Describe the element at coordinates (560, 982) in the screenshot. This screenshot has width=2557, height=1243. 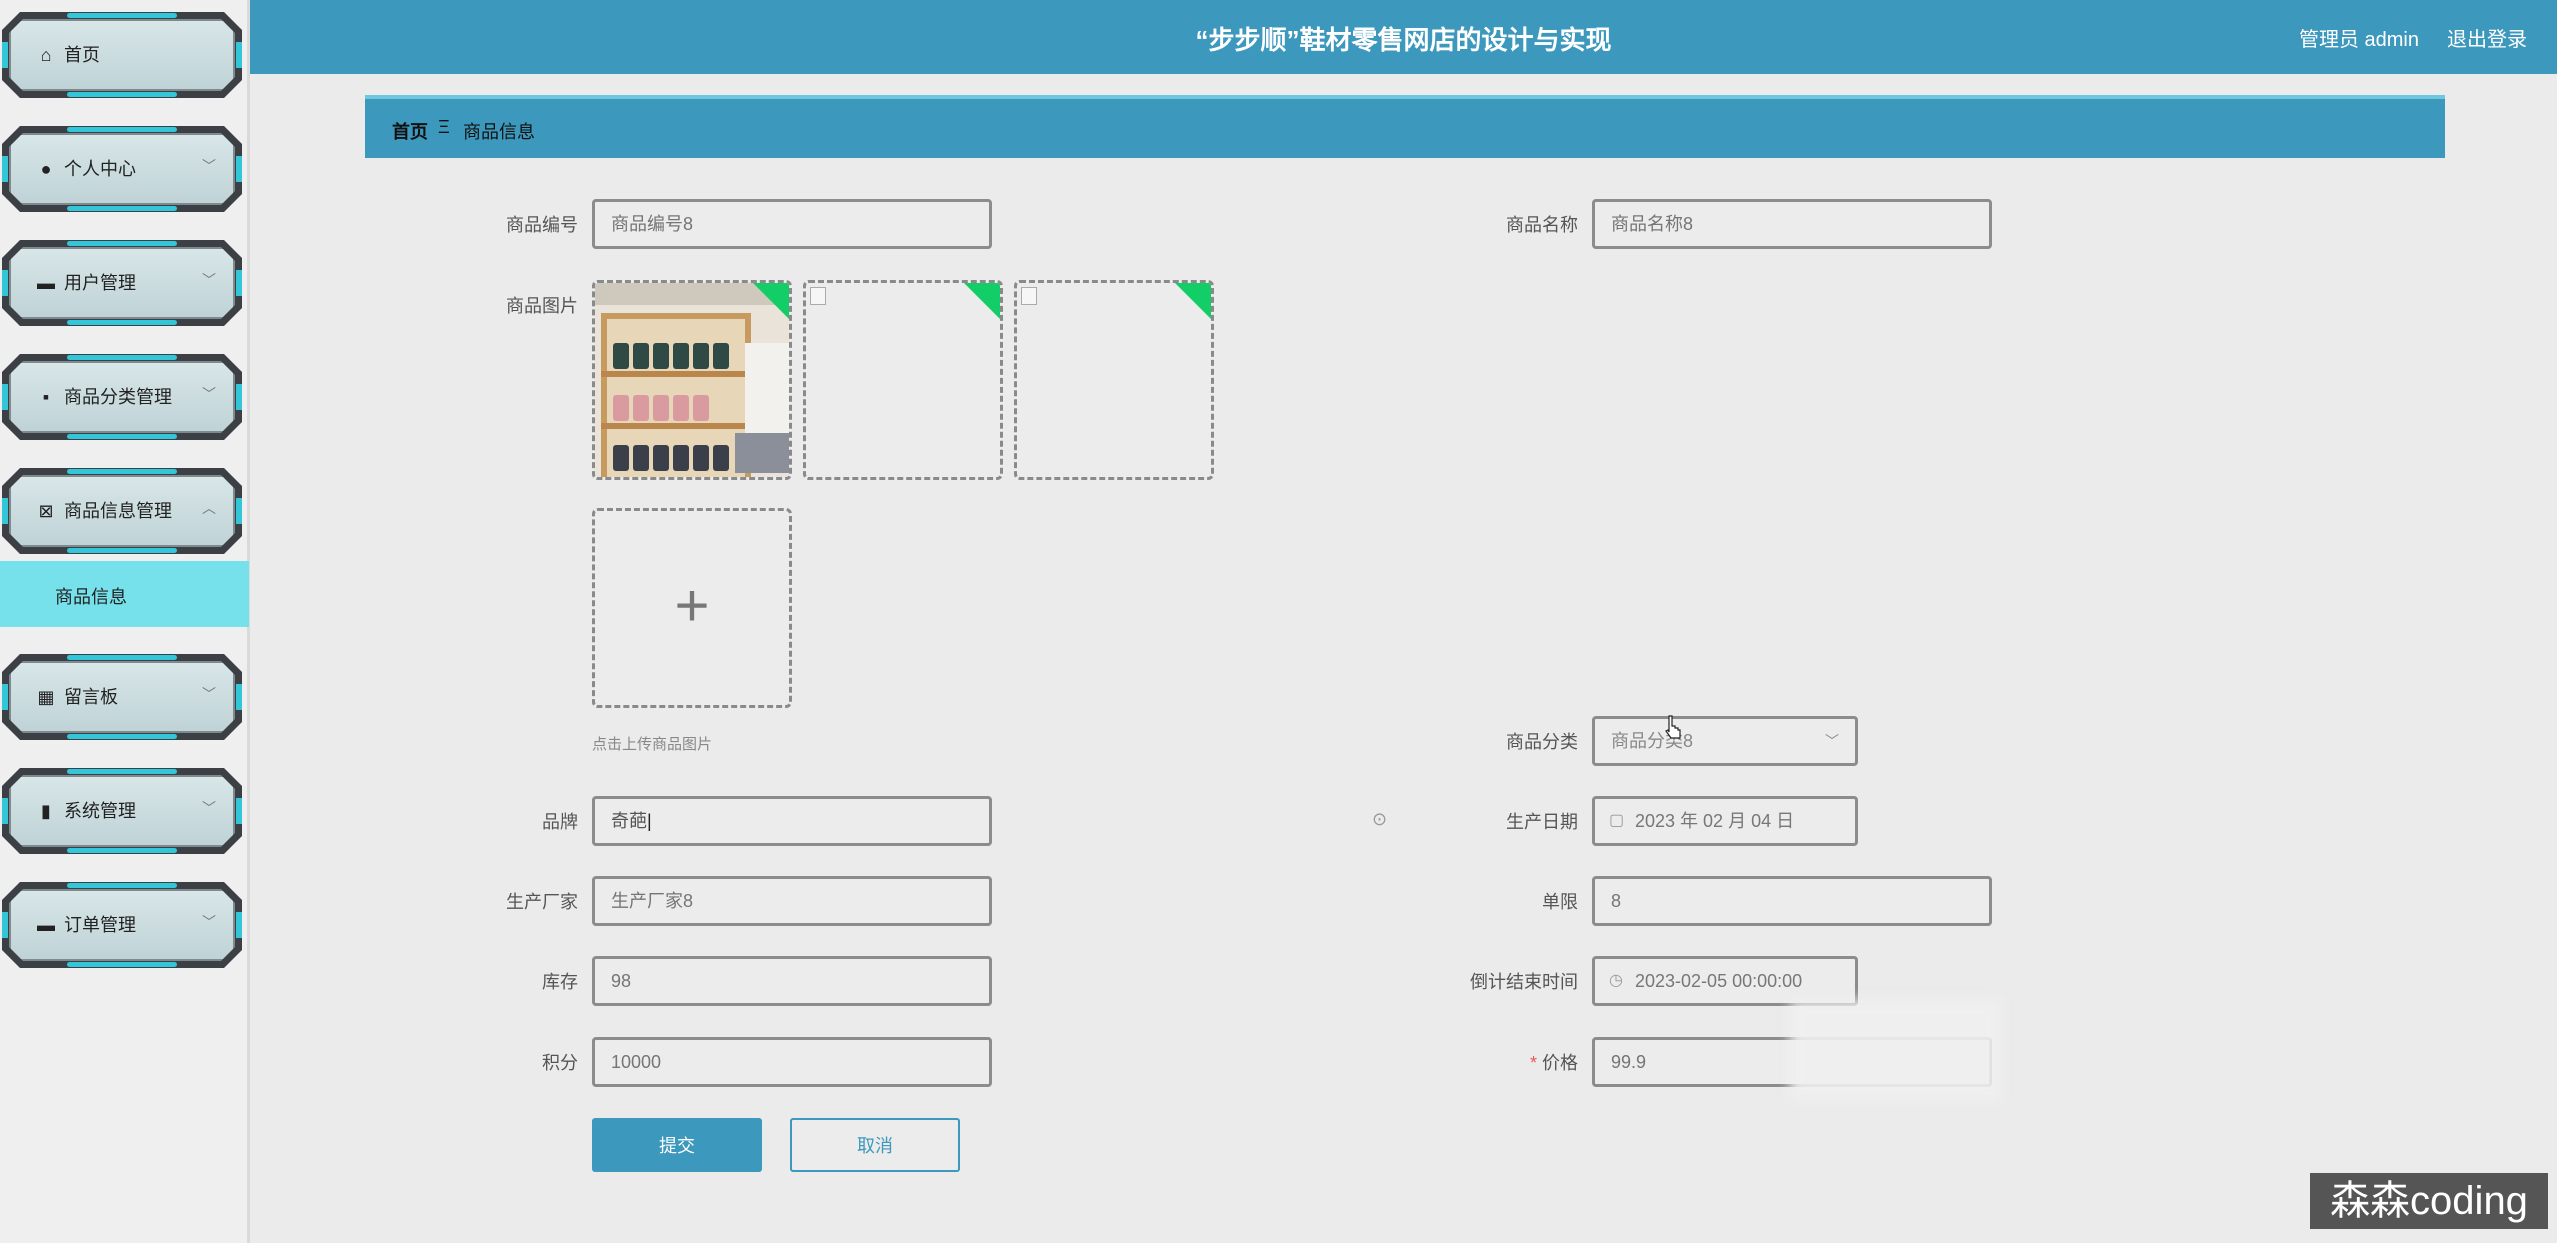
I see `stock-label: 库存` at that location.